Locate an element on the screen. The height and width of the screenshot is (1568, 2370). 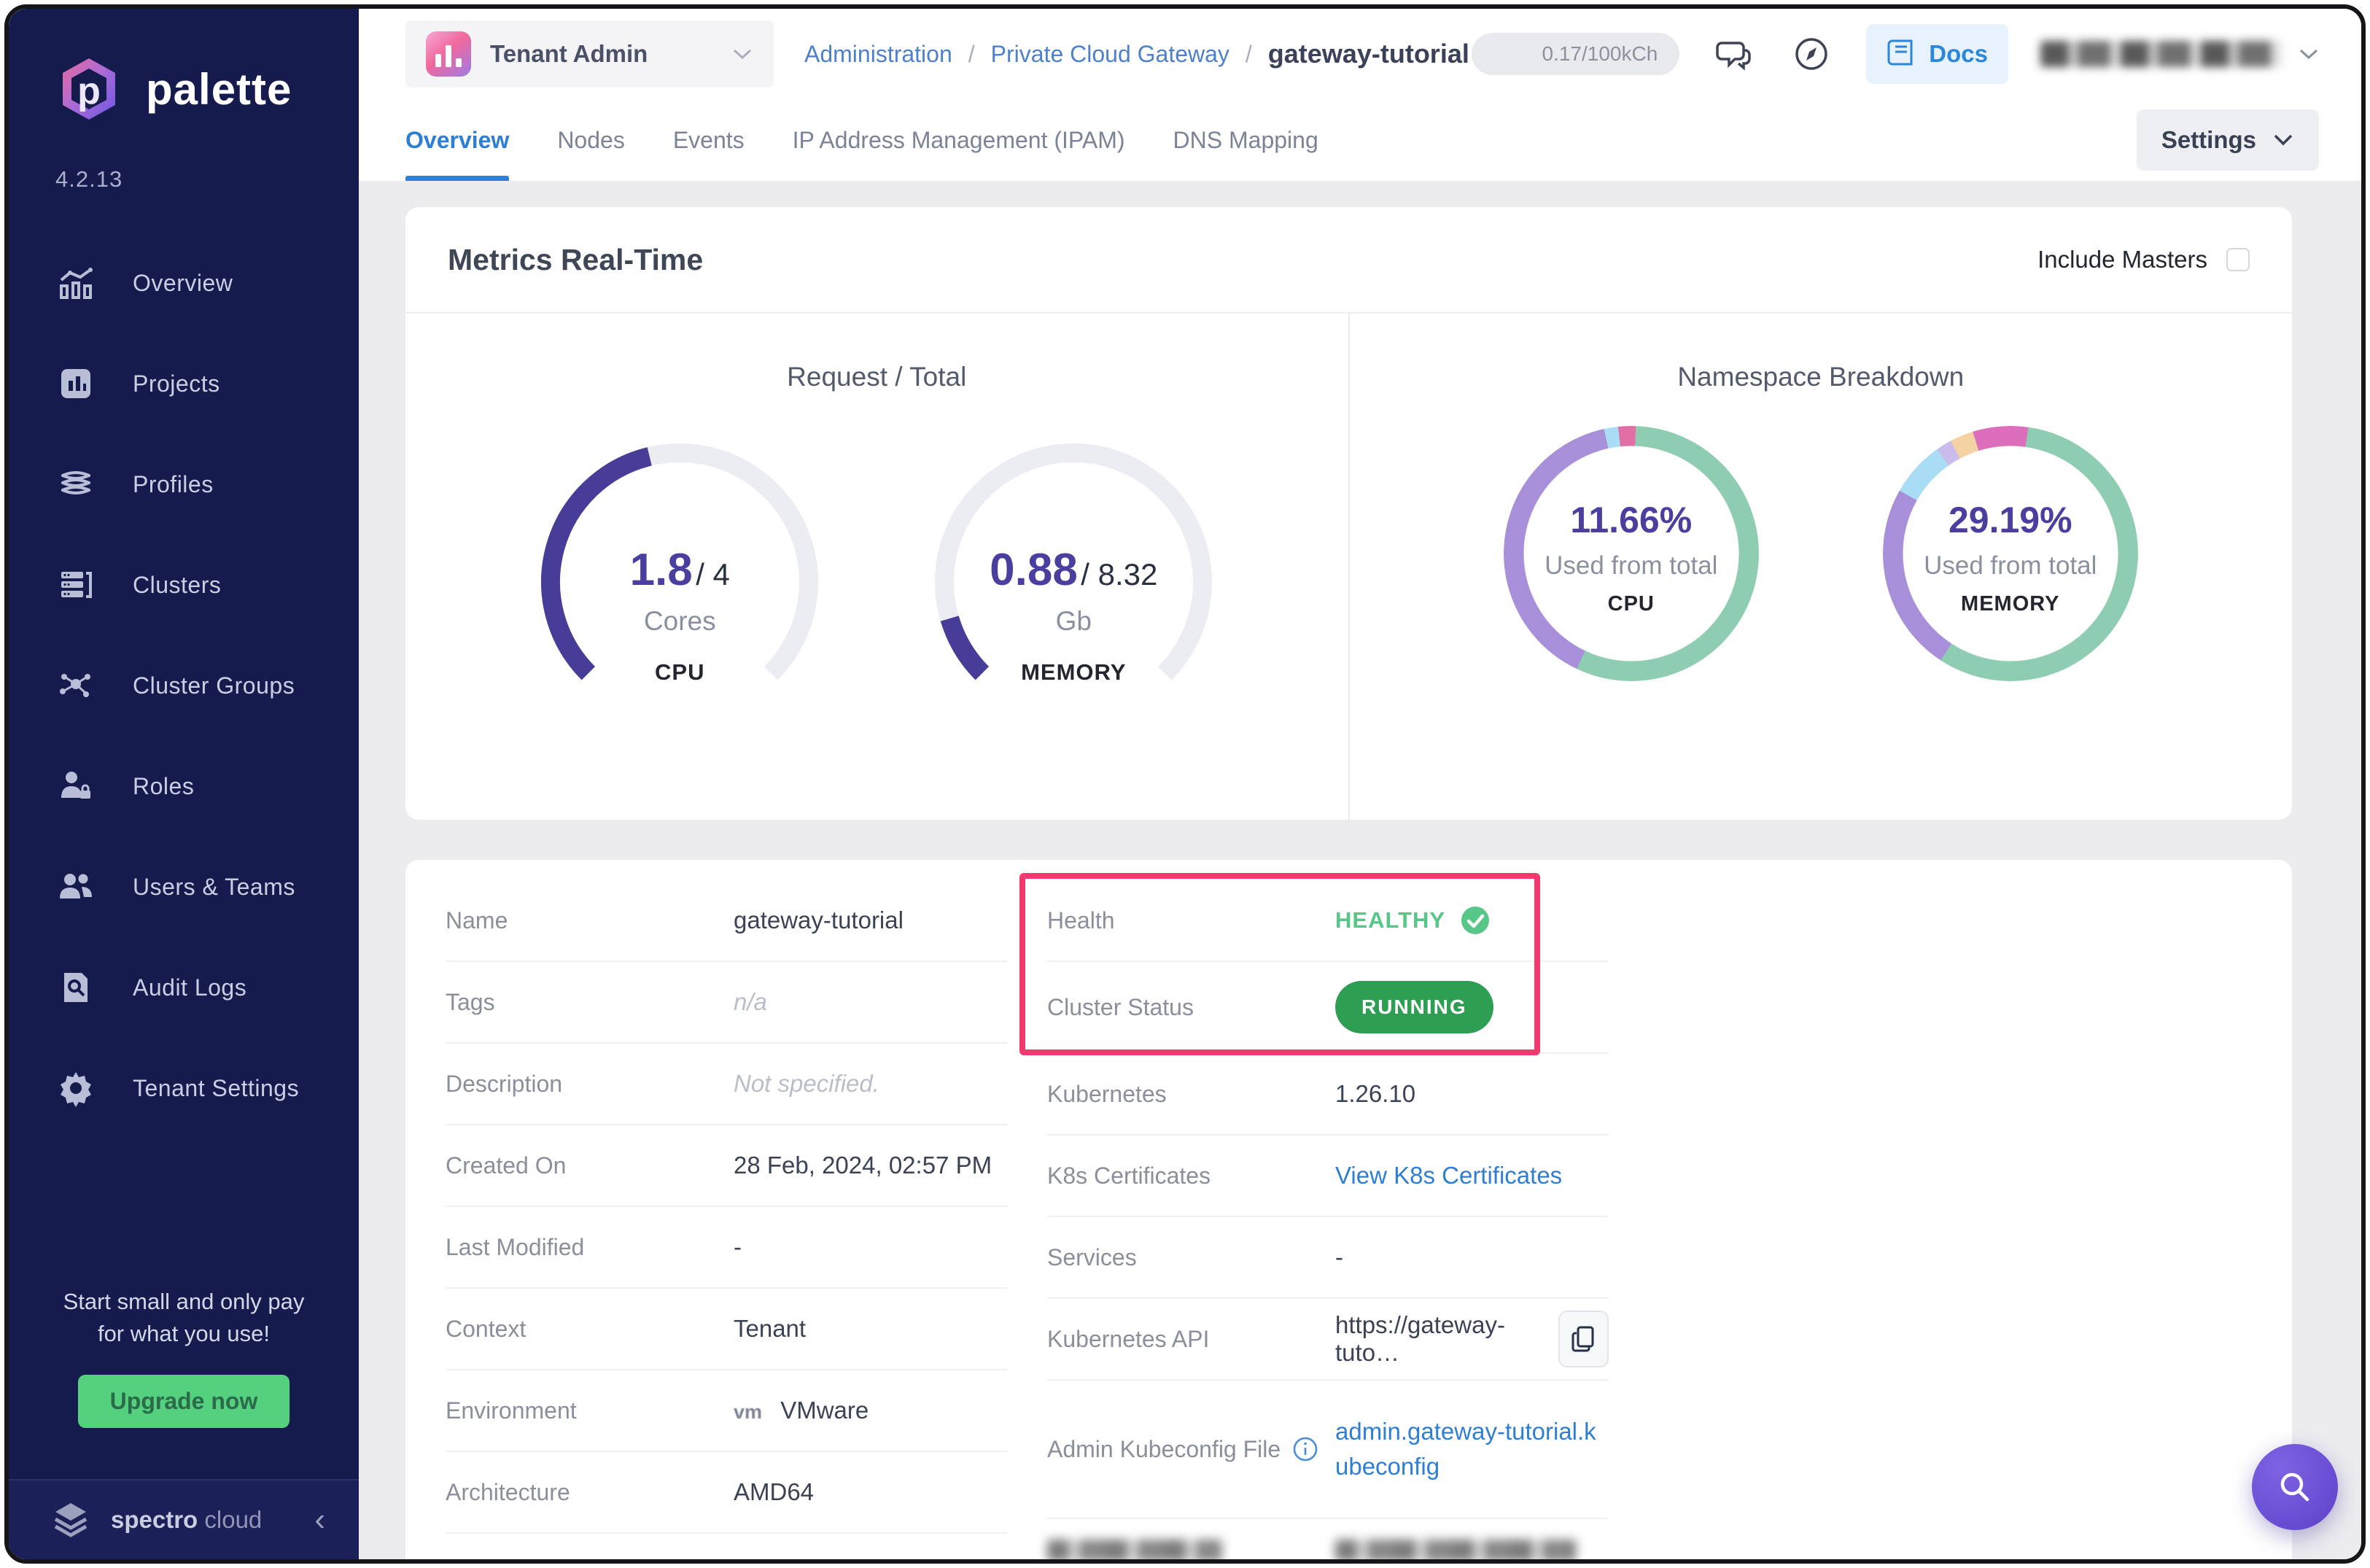
sidebar-item-profiles: Profiles is located at coordinates (184, 484).